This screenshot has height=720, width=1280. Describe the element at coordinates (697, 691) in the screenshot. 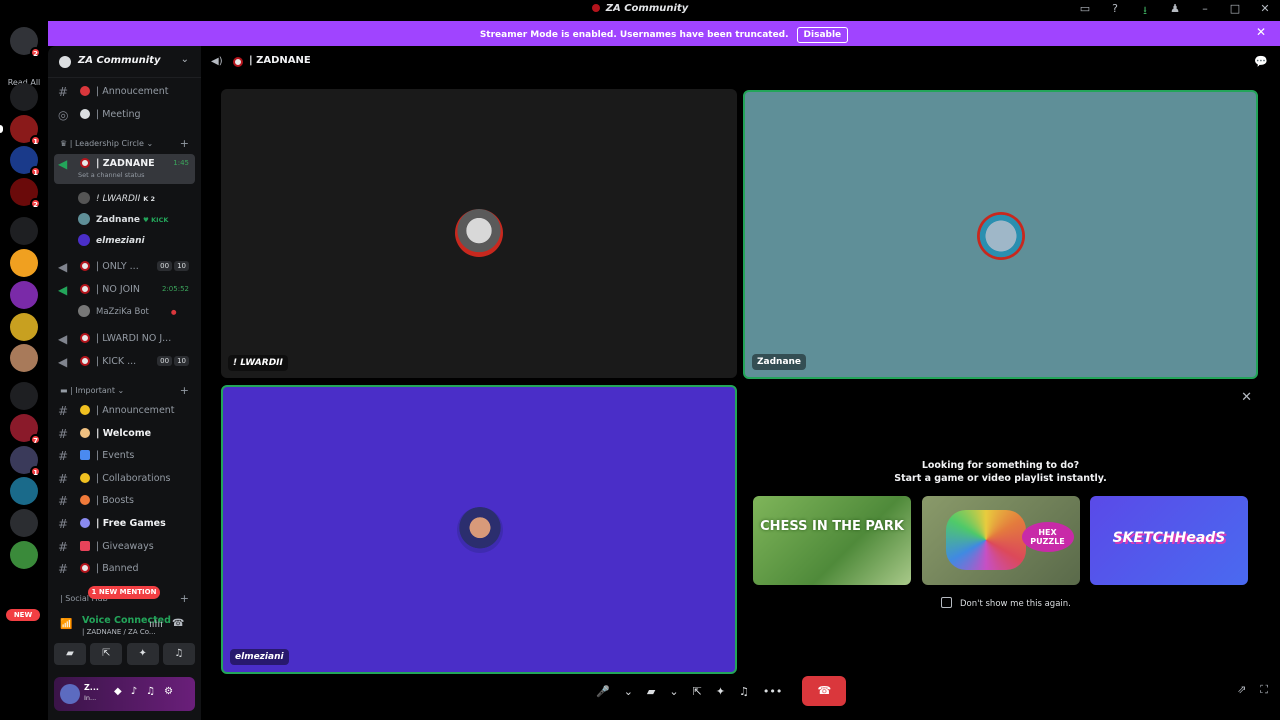

I see `screen-share-icon: ⇱` at that location.